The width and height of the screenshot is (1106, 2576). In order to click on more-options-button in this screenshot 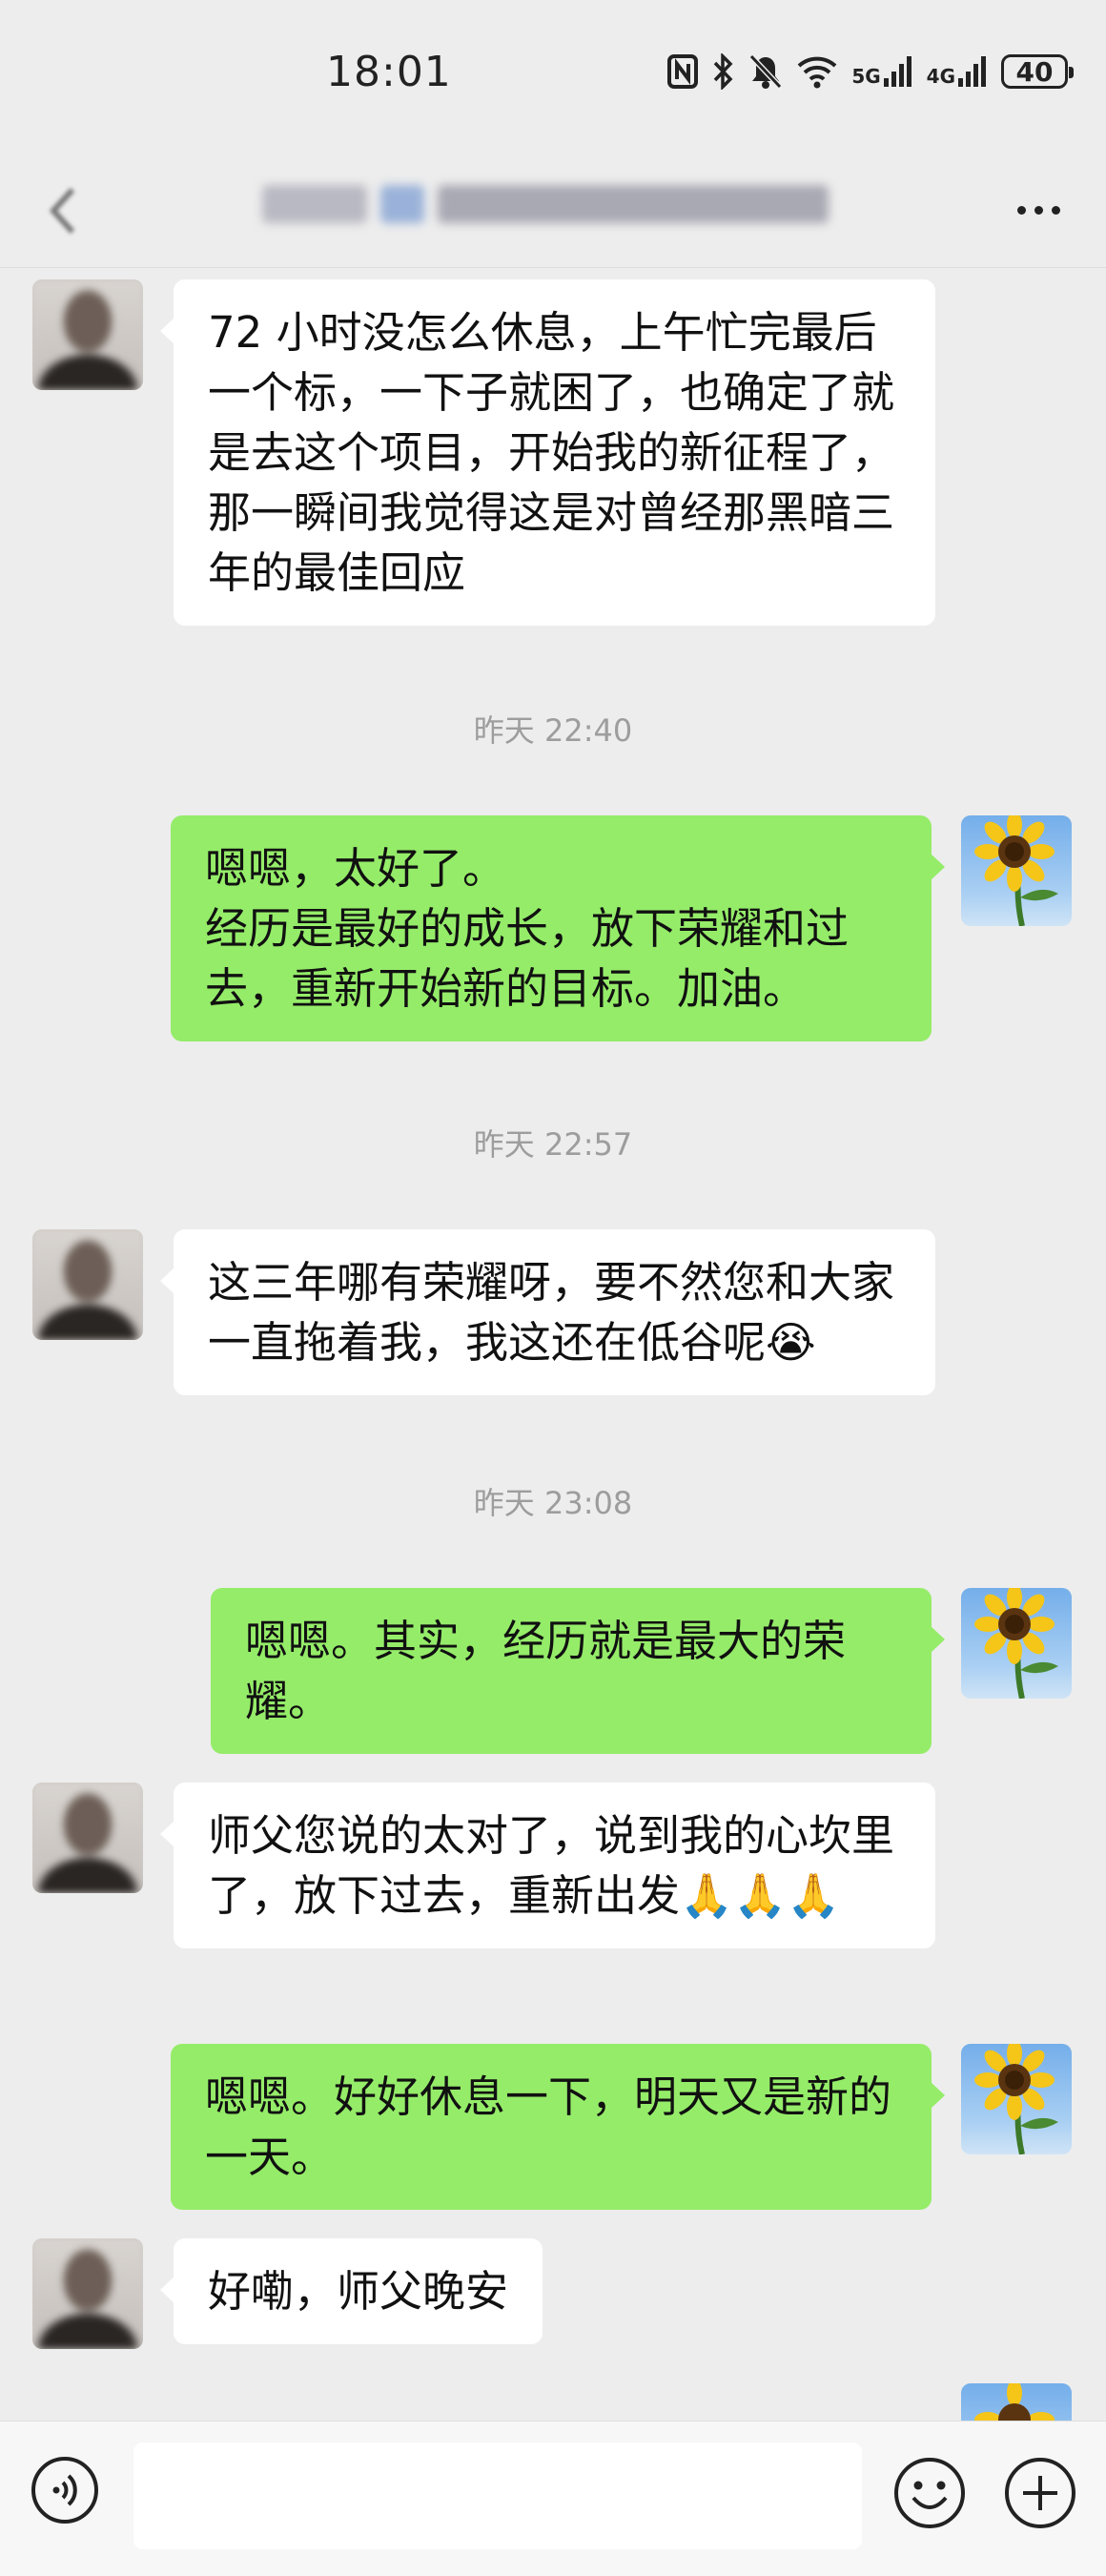, I will do `click(1038, 209)`.